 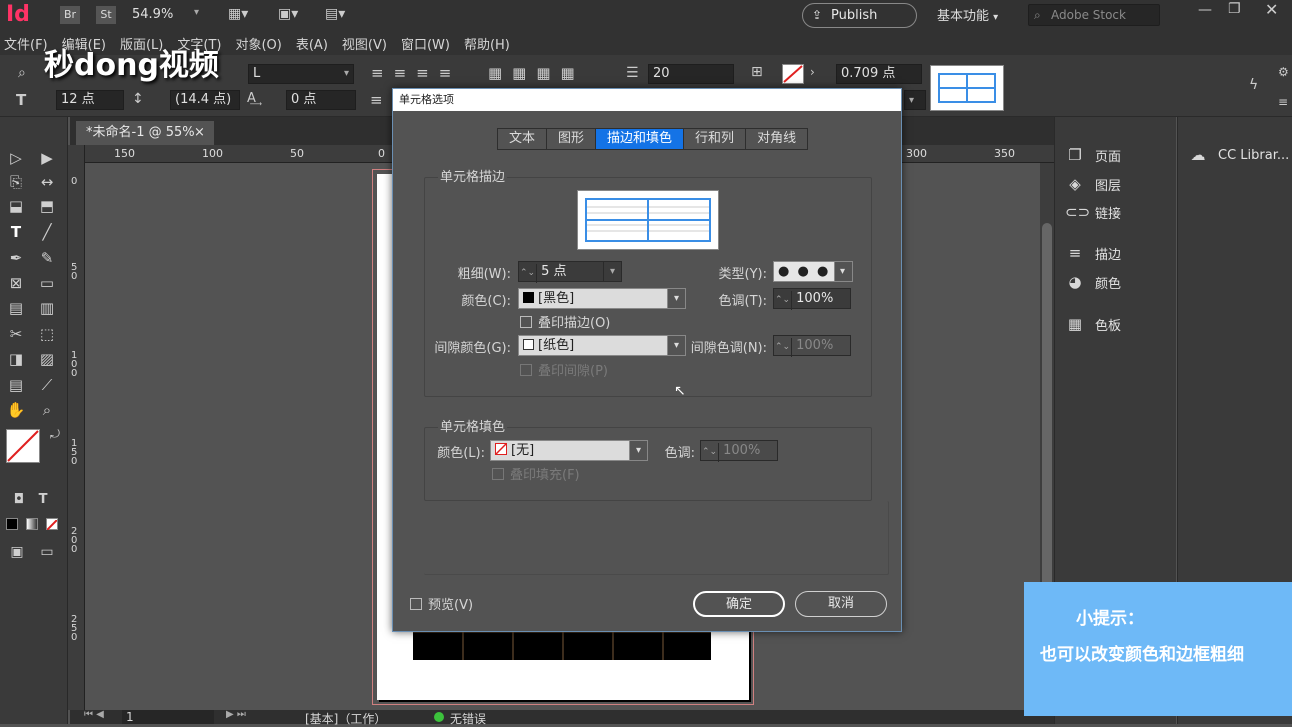 I want to click on overprint-gap-checkbox: 叠印间隙(P), so click(x=564, y=369).